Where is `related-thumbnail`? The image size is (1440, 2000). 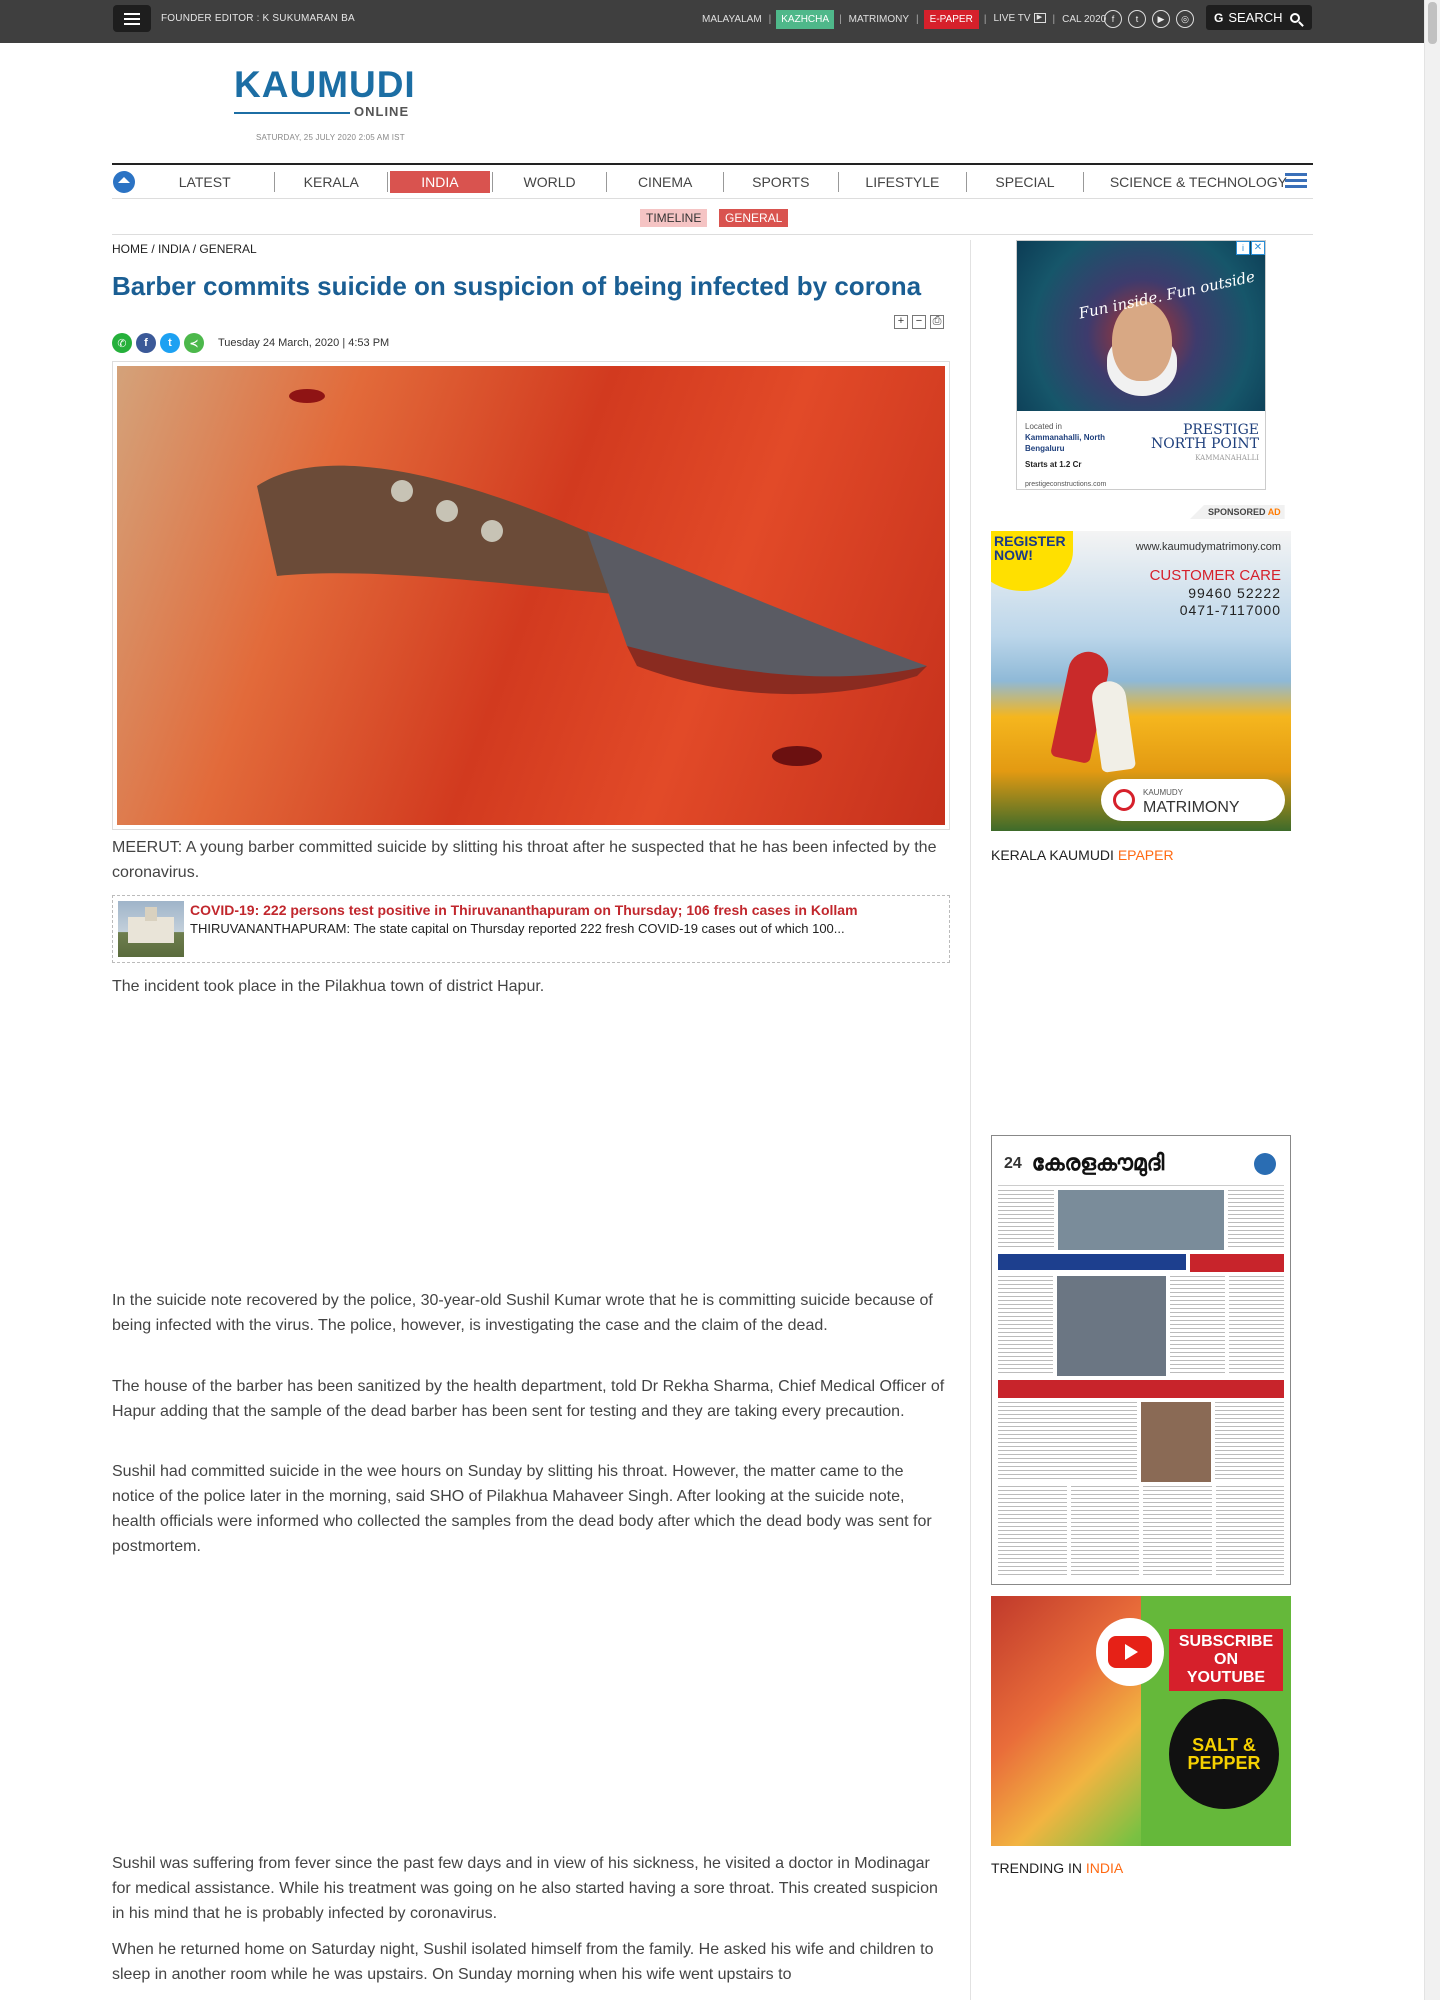 related-thumbnail is located at coordinates (151, 929).